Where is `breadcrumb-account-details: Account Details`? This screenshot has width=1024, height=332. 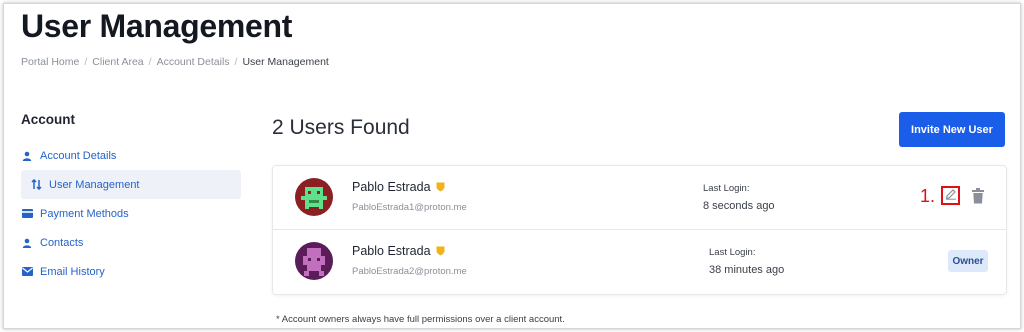
breadcrumb-account-details: Account Details is located at coordinates (193, 62).